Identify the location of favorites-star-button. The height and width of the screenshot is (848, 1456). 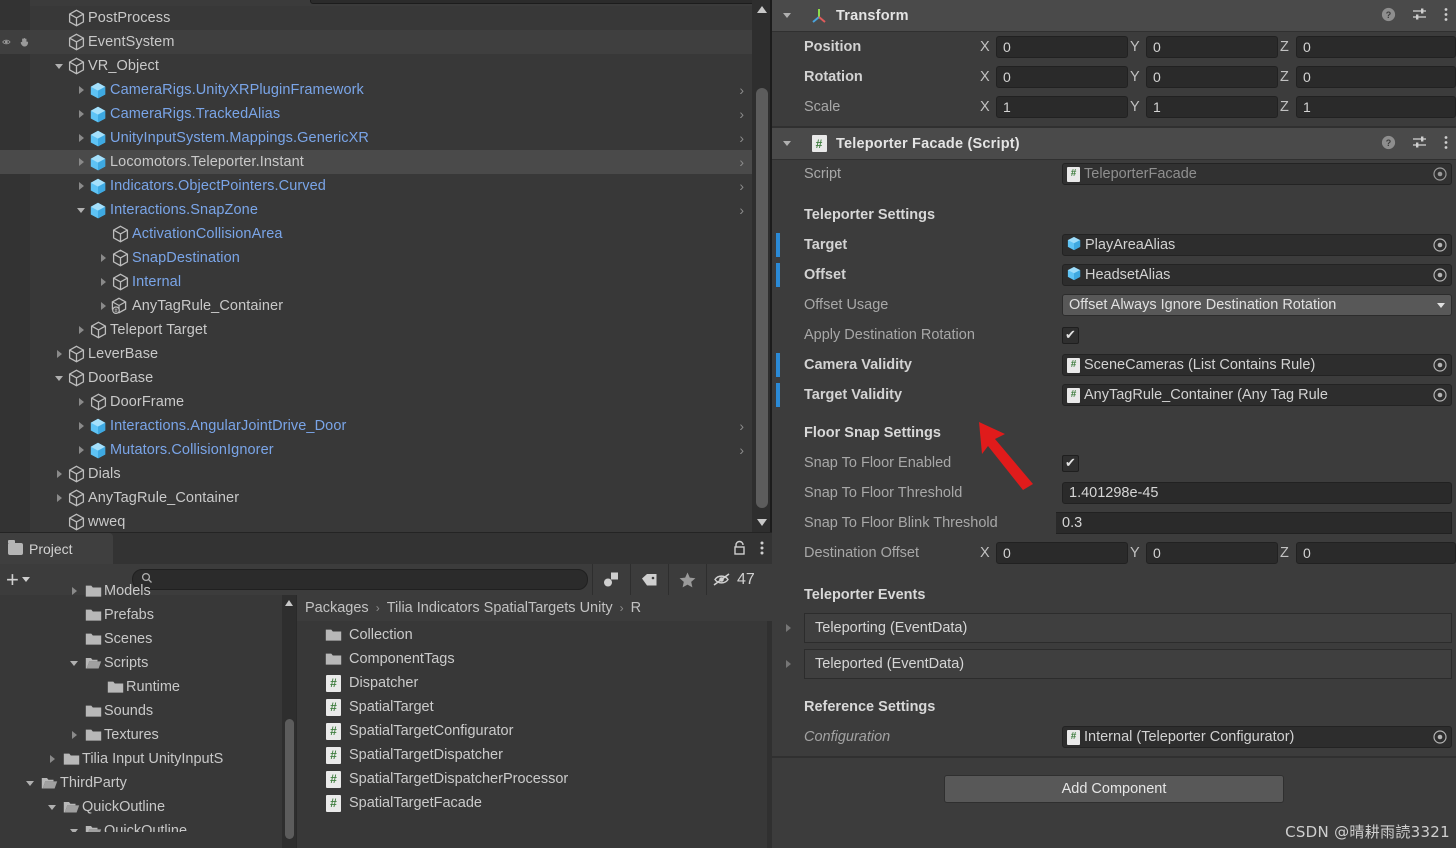
(687, 579).